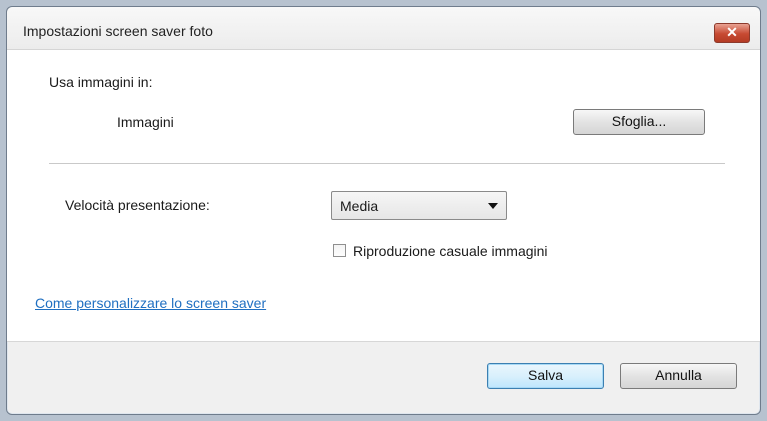 The height and width of the screenshot is (421, 767). Describe the element at coordinates (150, 303) in the screenshot. I see `help-link: Come personalizzare lo screen saver` at that location.